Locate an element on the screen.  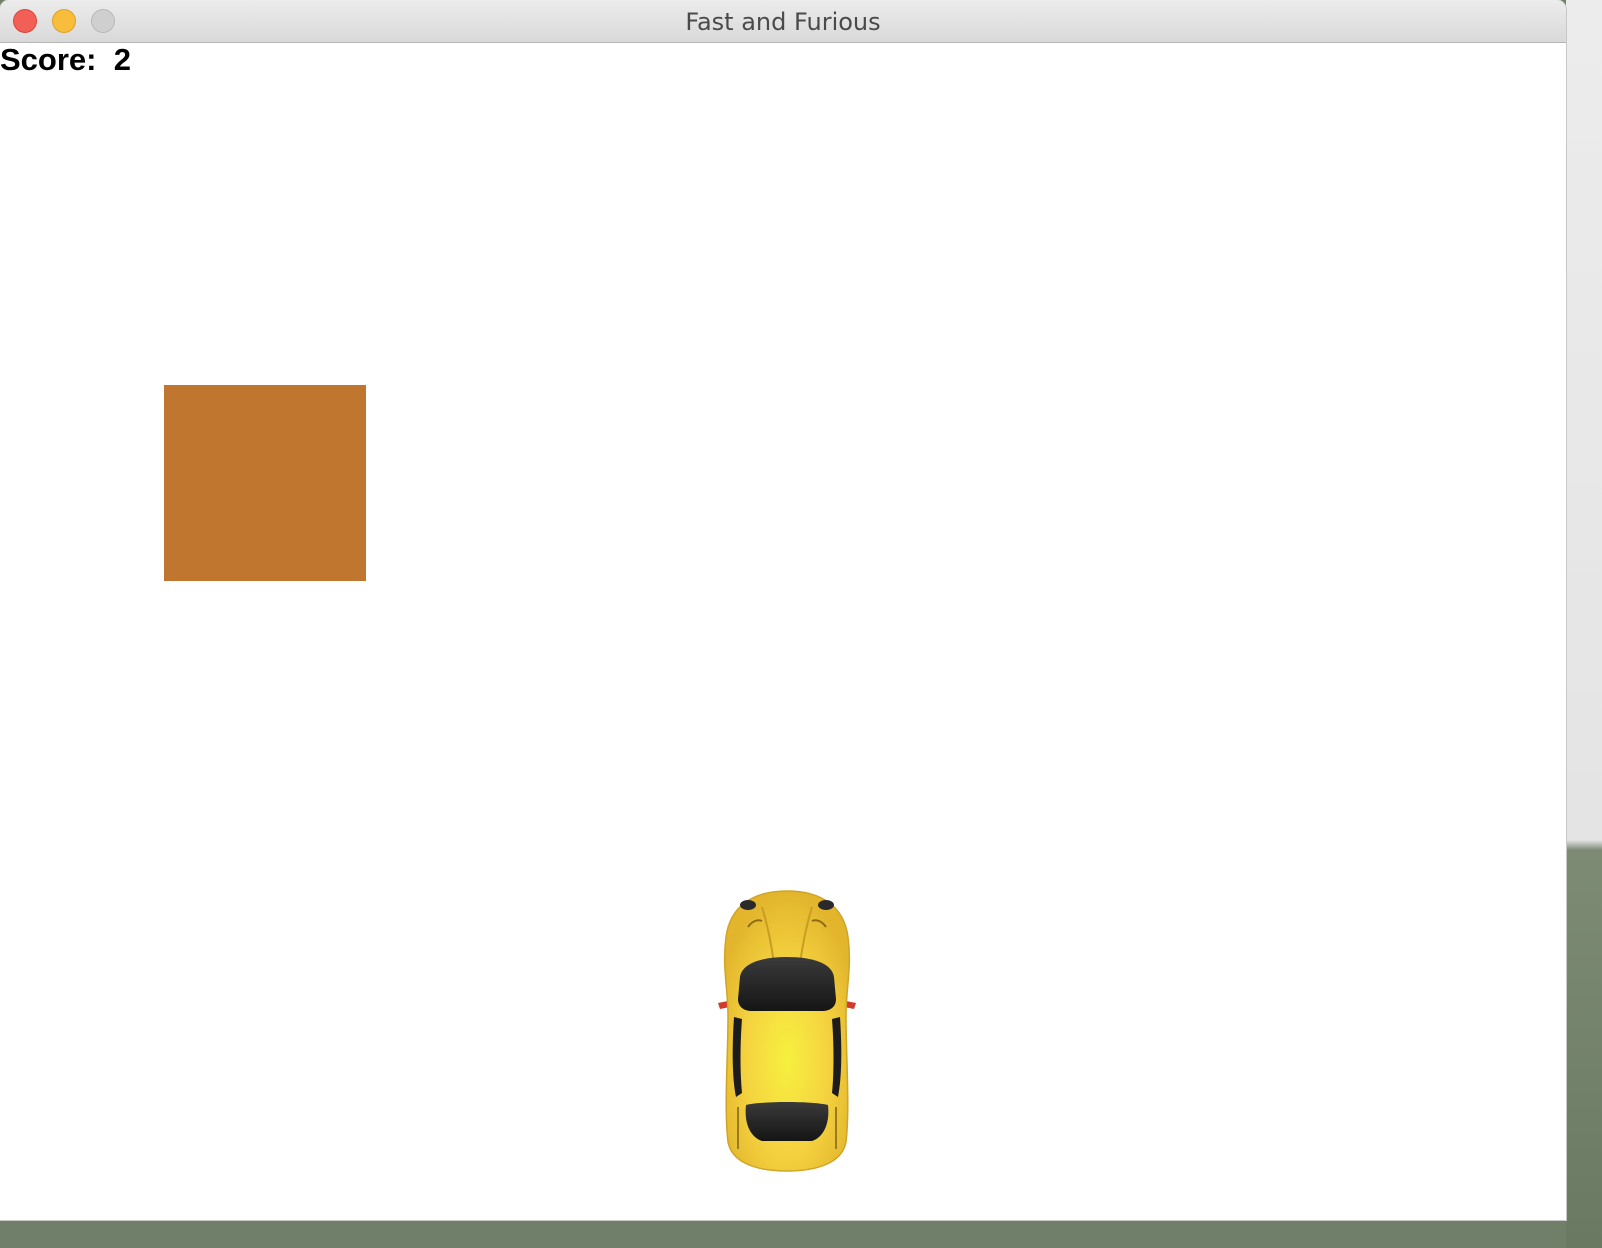
windshield is located at coordinates (787, 984).